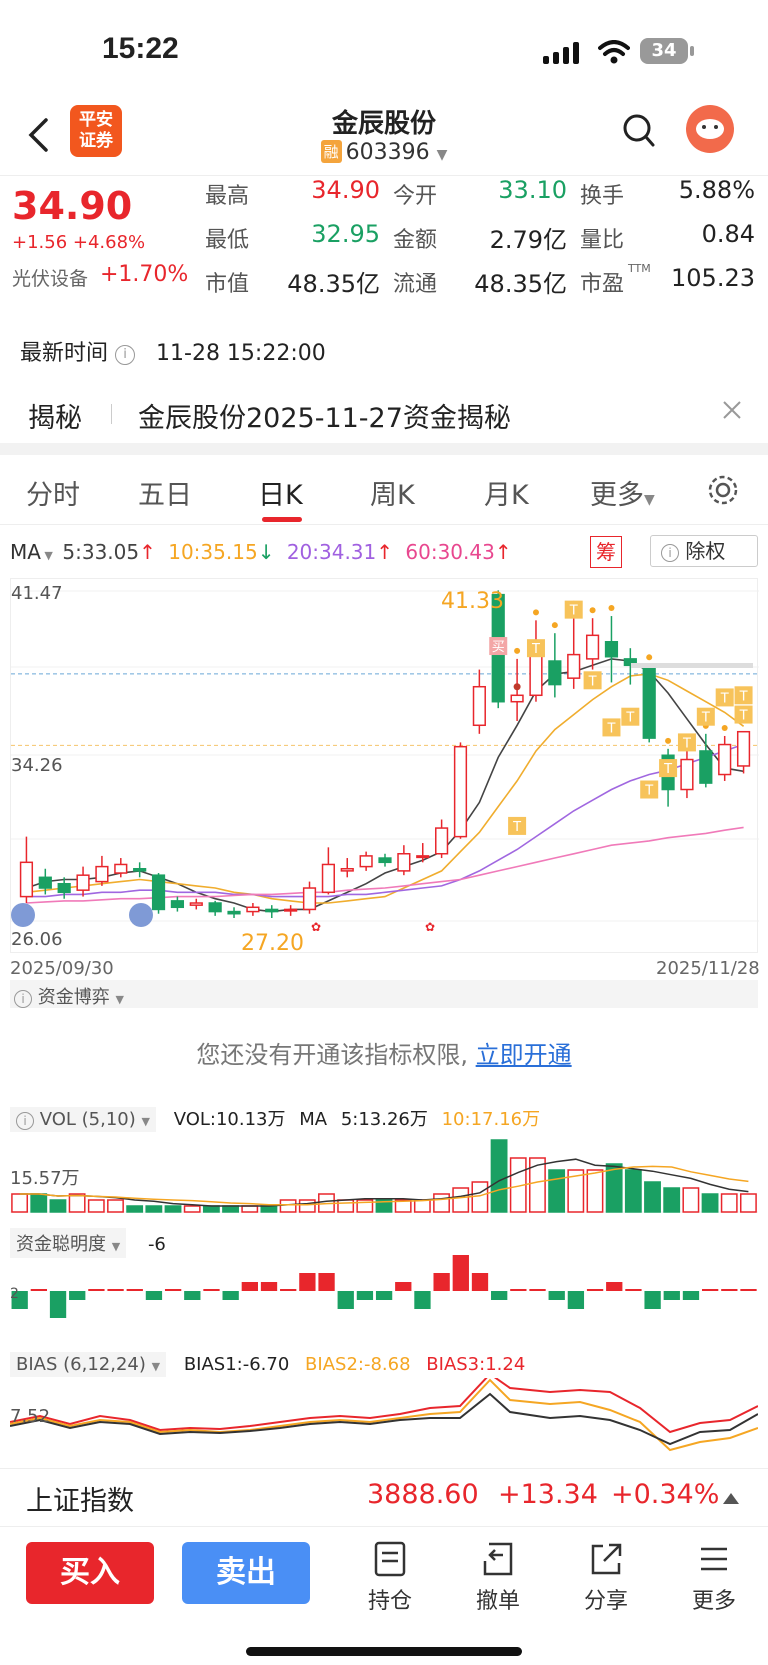  What do you see at coordinates (506, 492) in the screenshot?
I see `tab-monthly-k: 月K` at bounding box center [506, 492].